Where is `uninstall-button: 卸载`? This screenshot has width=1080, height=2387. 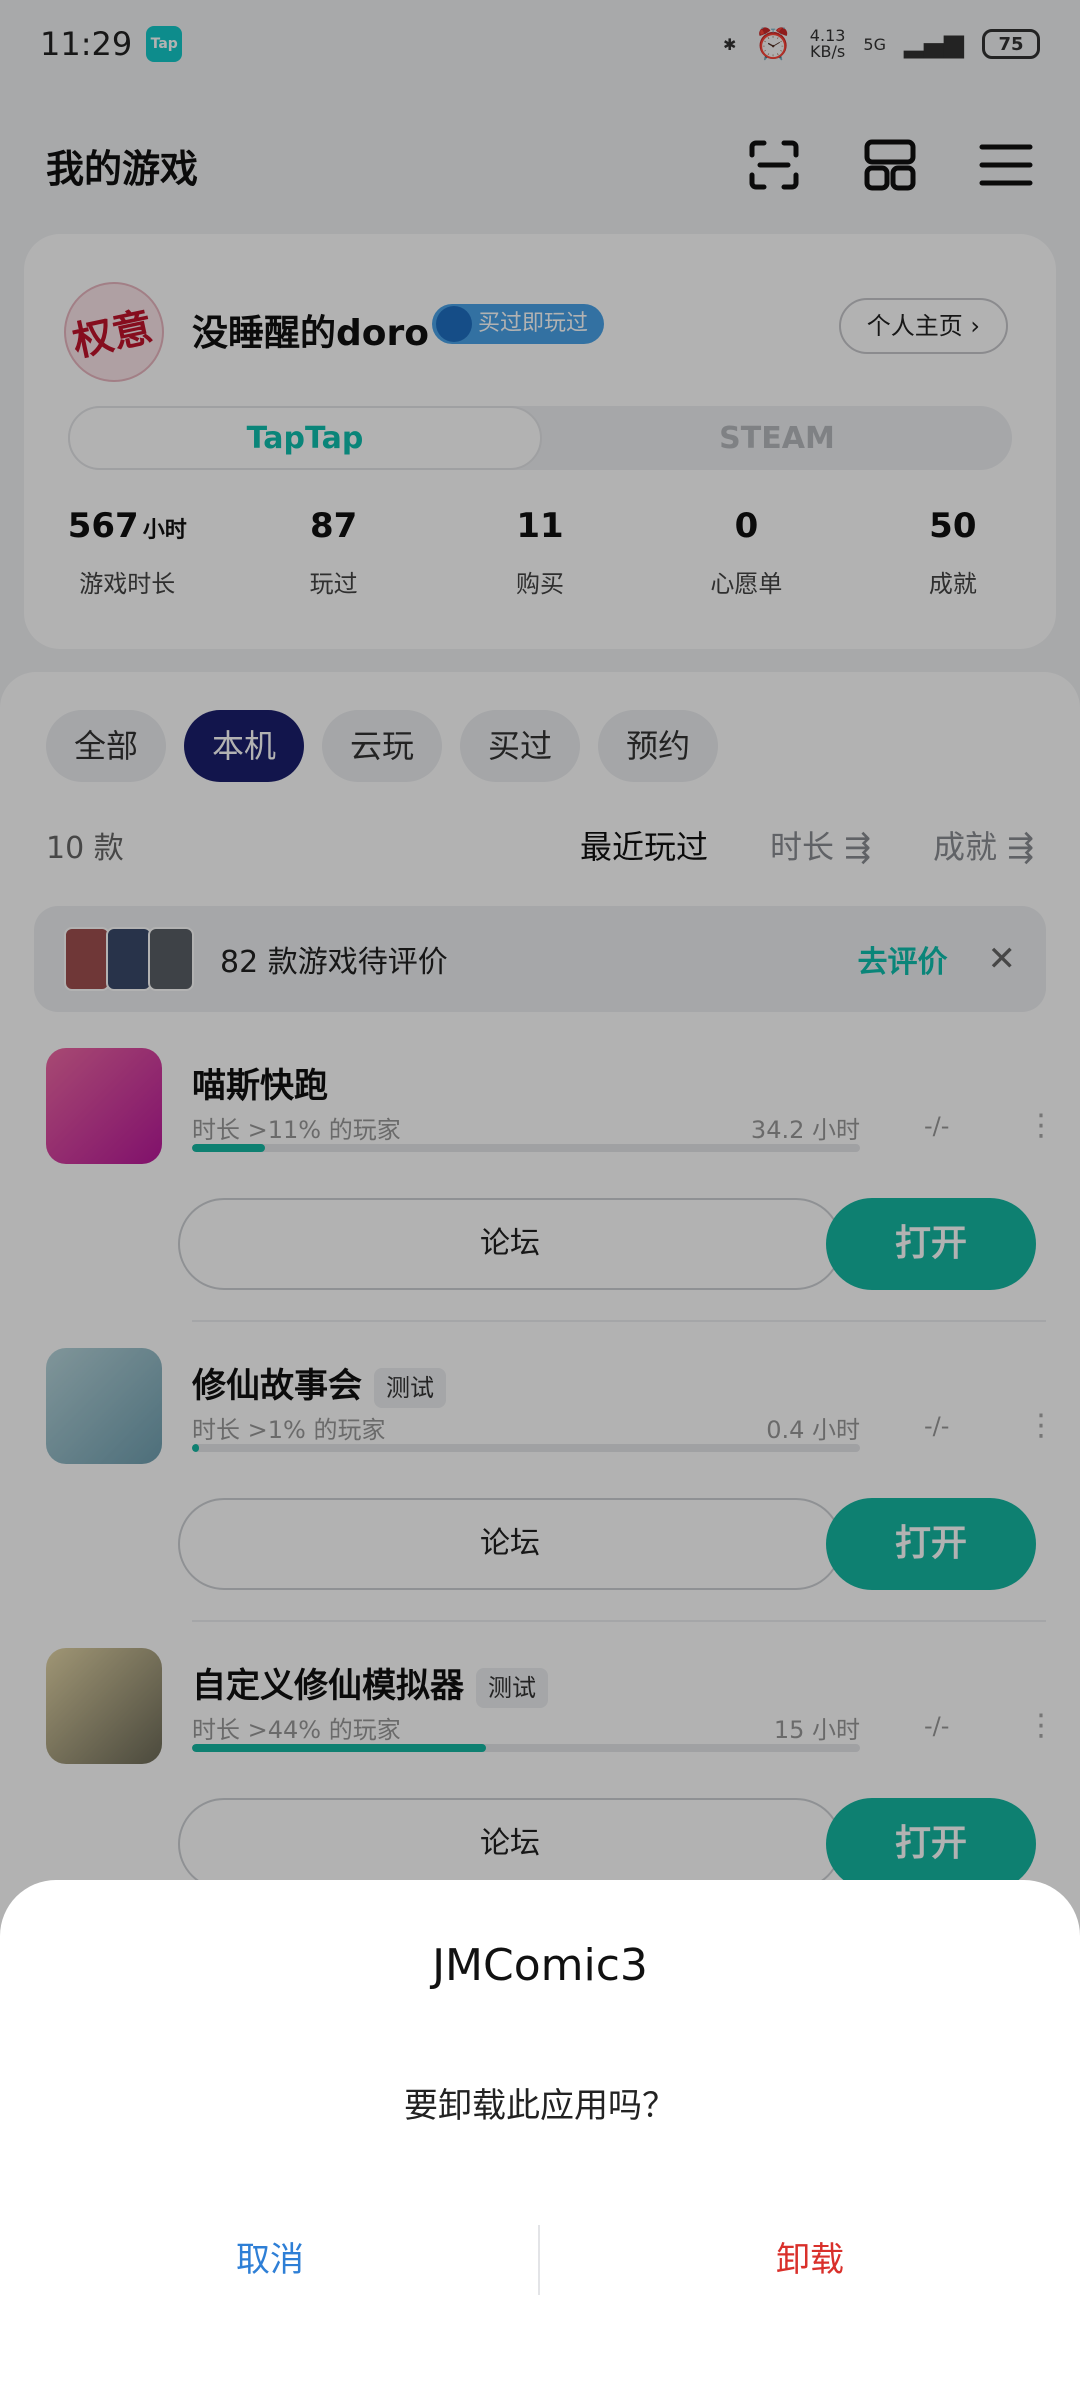
uninstall-button: 卸载 is located at coordinates (810, 2260).